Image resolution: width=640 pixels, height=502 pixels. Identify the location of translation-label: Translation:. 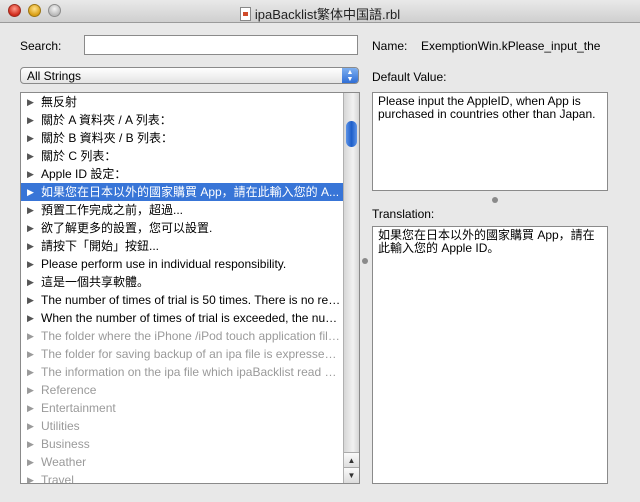
(403, 214).